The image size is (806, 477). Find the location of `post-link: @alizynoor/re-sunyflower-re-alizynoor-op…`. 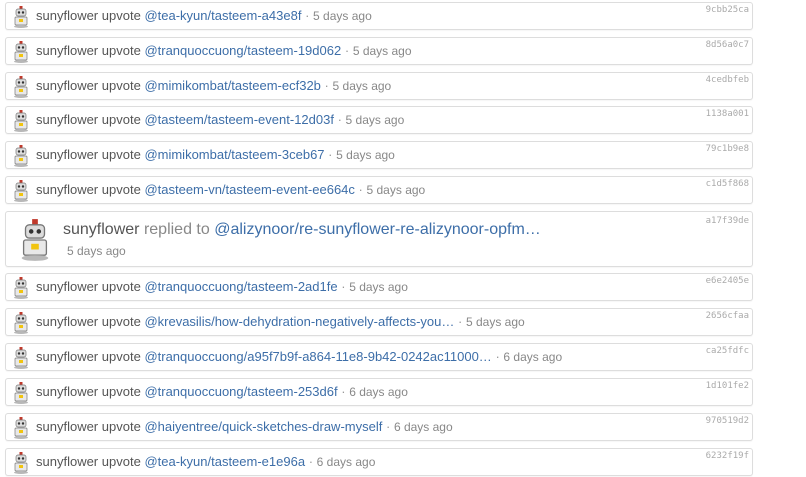

post-link: @alizynoor/re-sunyflower-re-alizynoor-op… is located at coordinates (377, 229).